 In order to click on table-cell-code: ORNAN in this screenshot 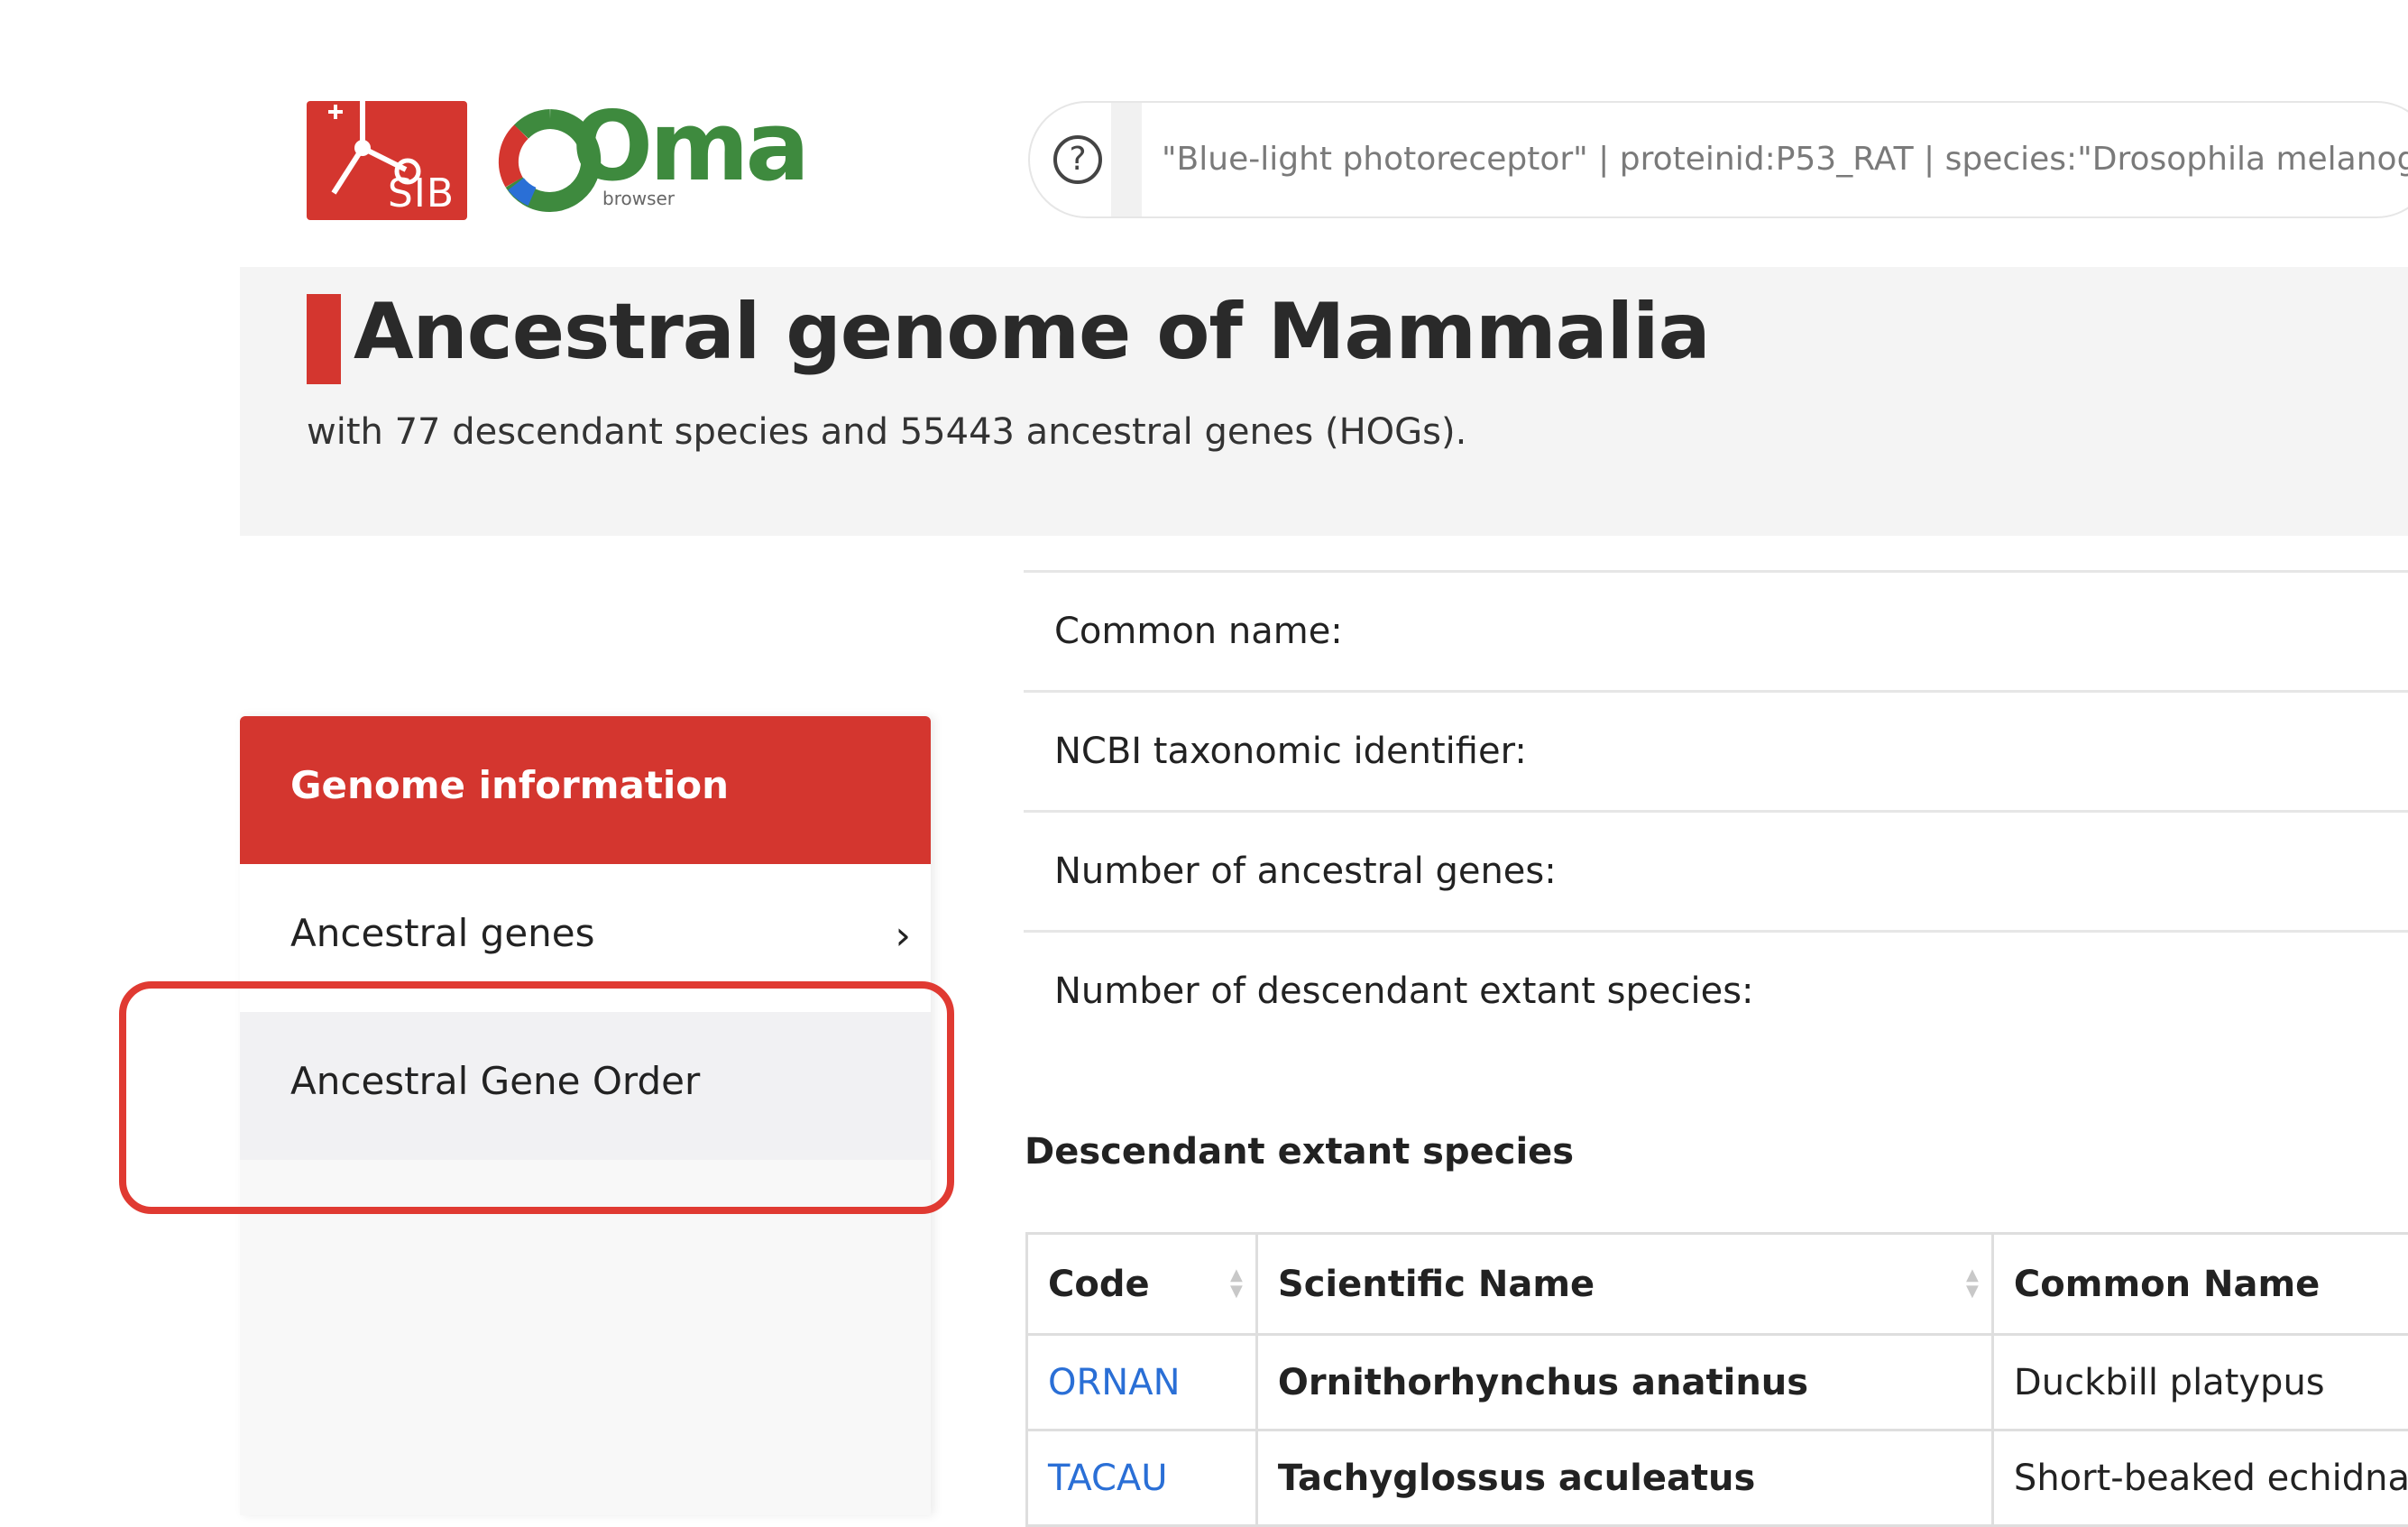, I will do `click(1142, 1382)`.